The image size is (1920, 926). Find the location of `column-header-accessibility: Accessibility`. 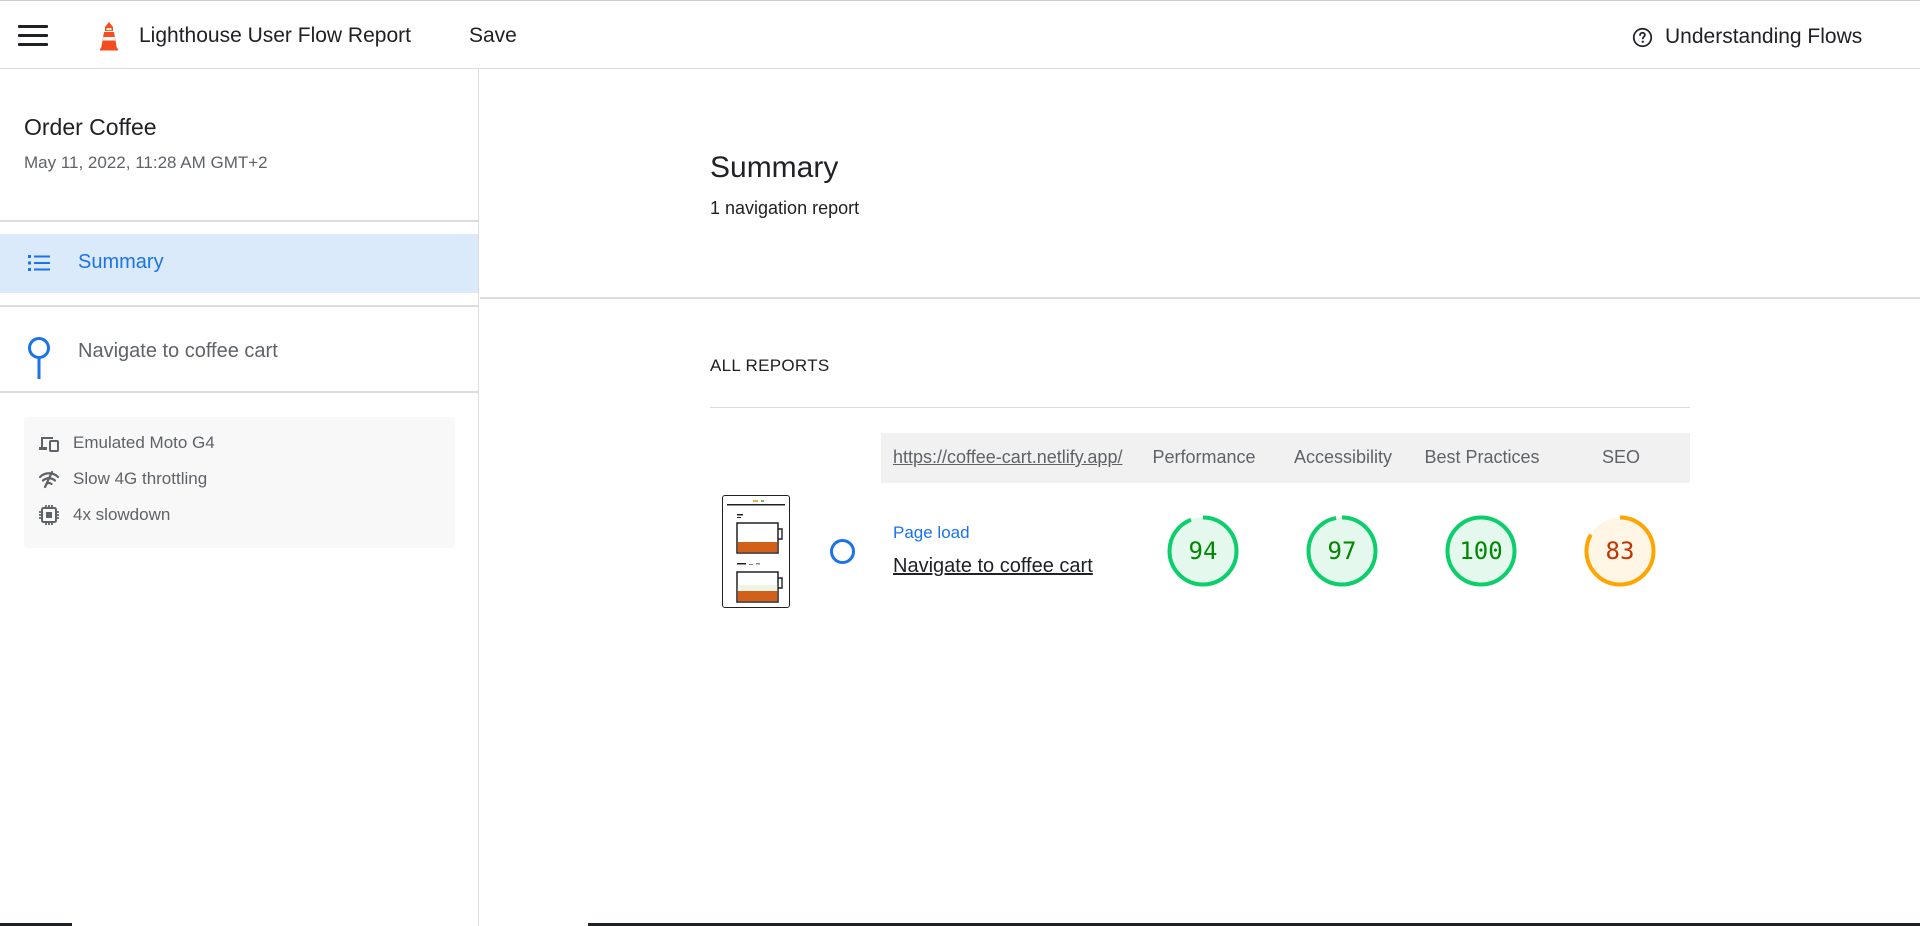

column-header-accessibility: Accessibility is located at coordinates (1343, 457).